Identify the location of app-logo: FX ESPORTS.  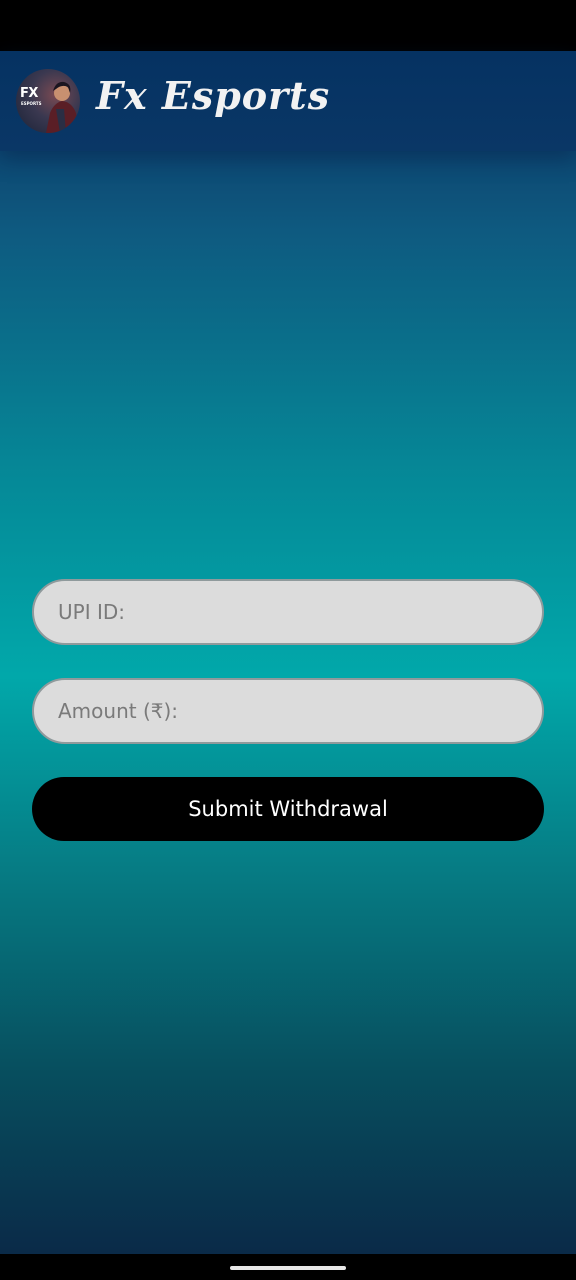
(48, 101).